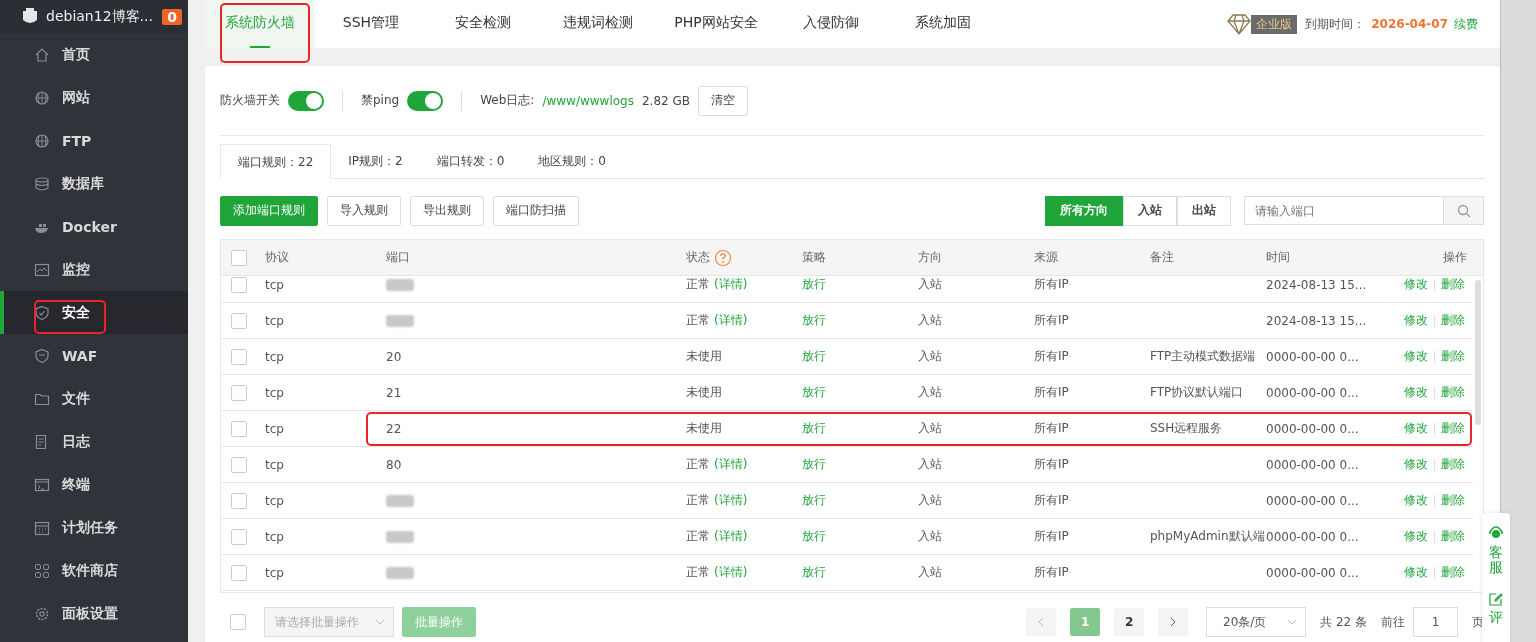 The image size is (1536, 642). Describe the element at coordinates (1496, 550) in the screenshot. I see `customer-service-button: 客服` at that location.